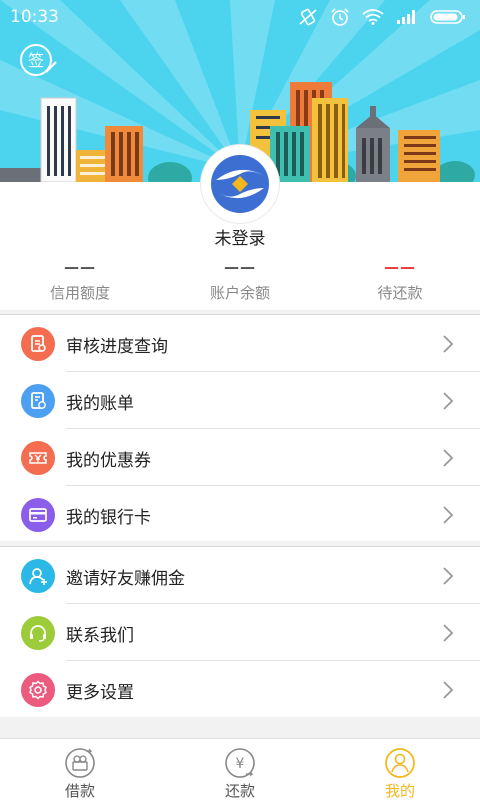  I want to click on account-stats: —— 信用额度 —— 账户余额 —— 待还款, so click(240, 281).